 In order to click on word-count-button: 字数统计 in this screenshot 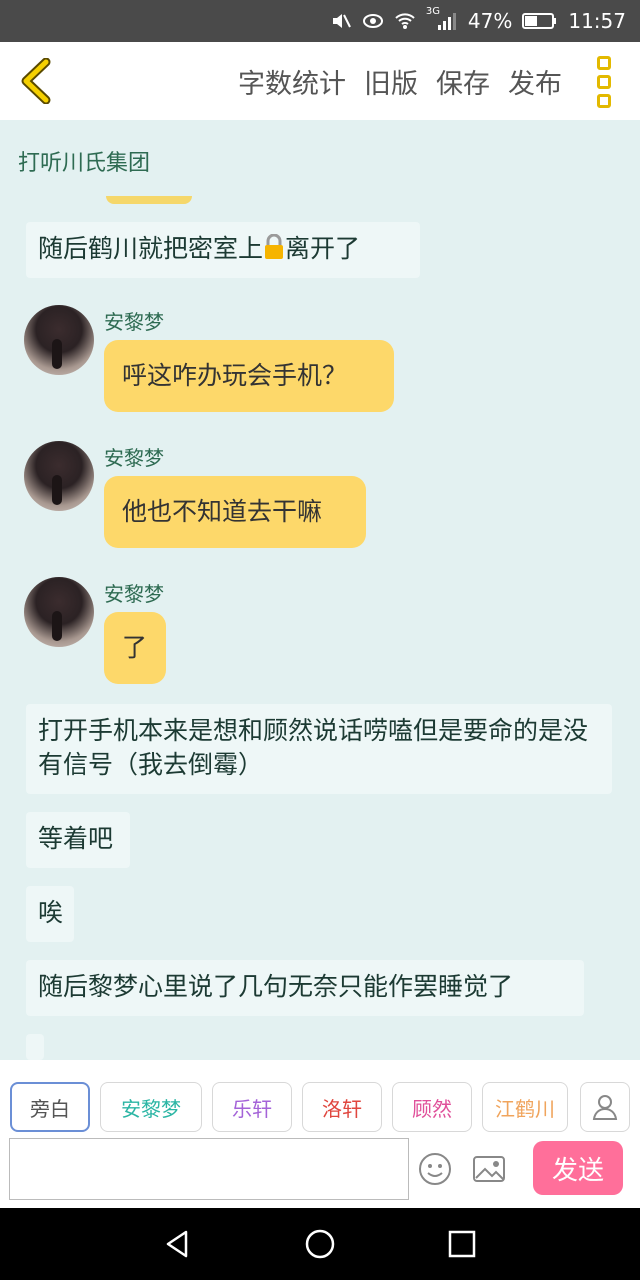, I will do `click(292, 81)`.